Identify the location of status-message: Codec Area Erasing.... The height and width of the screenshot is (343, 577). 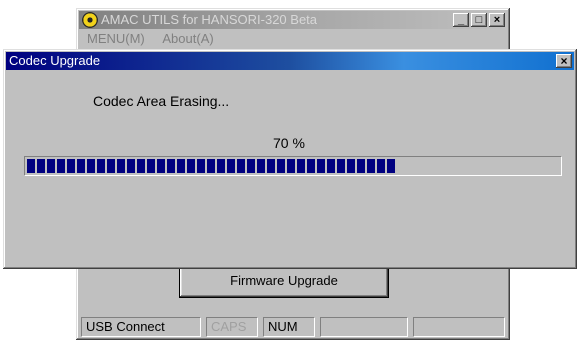
(161, 101).